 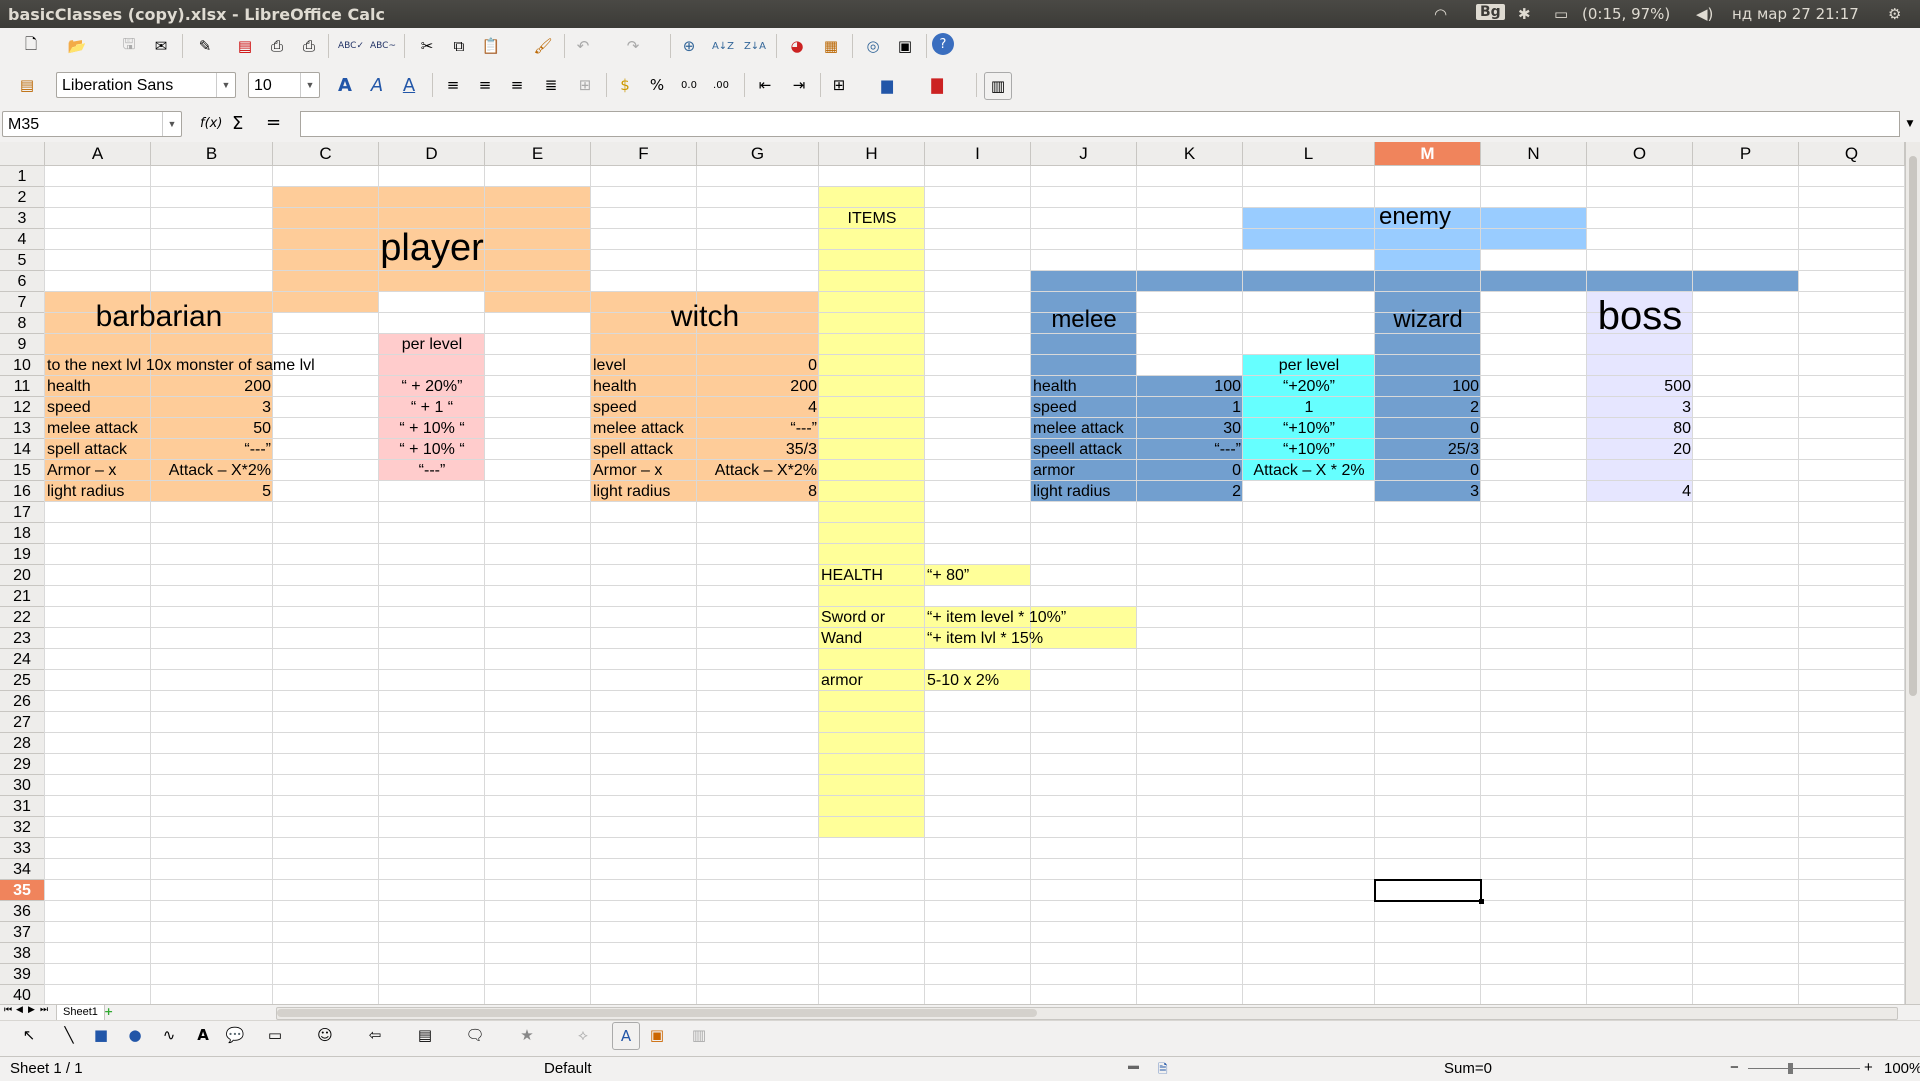 What do you see at coordinates (453, 85) in the screenshot?
I see `align-left-icon: ≡` at bounding box center [453, 85].